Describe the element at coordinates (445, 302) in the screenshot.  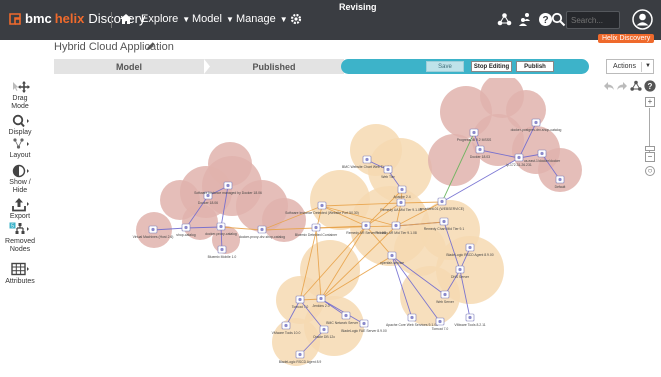
I see `node-label: Web Server` at that location.